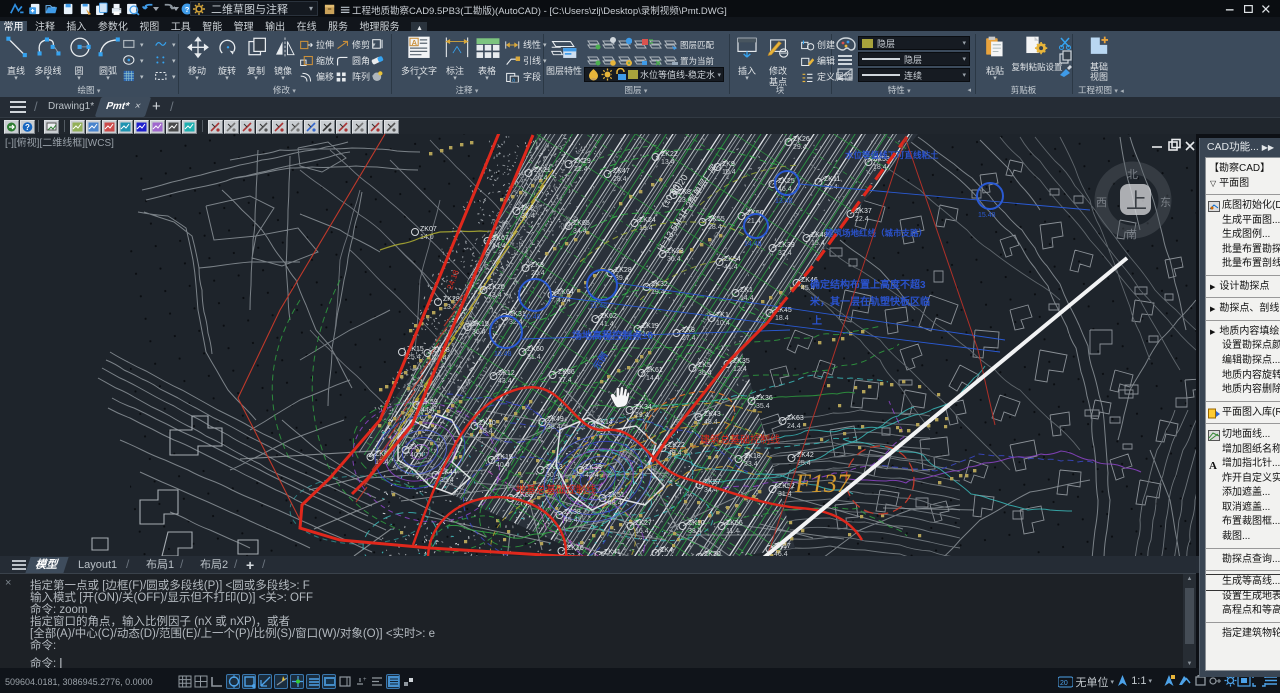 This screenshot has width=1280, height=693. Describe the element at coordinates (598, 306) in the screenshot. I see `svg-text: 11.48` at that location.